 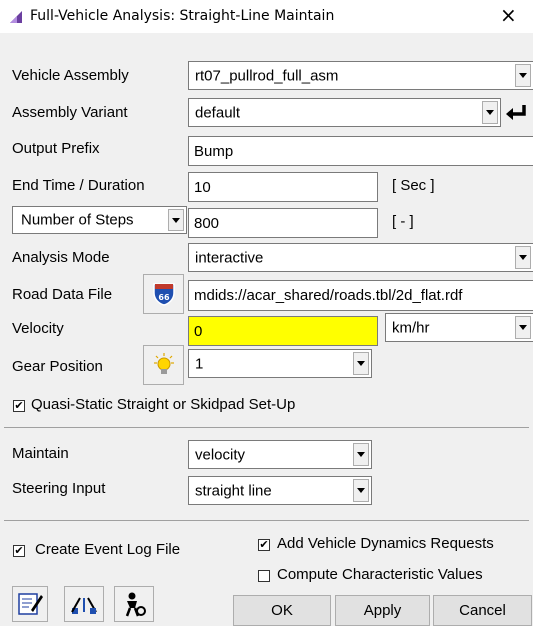 I want to click on svg-text: 66, so click(x=164, y=297).